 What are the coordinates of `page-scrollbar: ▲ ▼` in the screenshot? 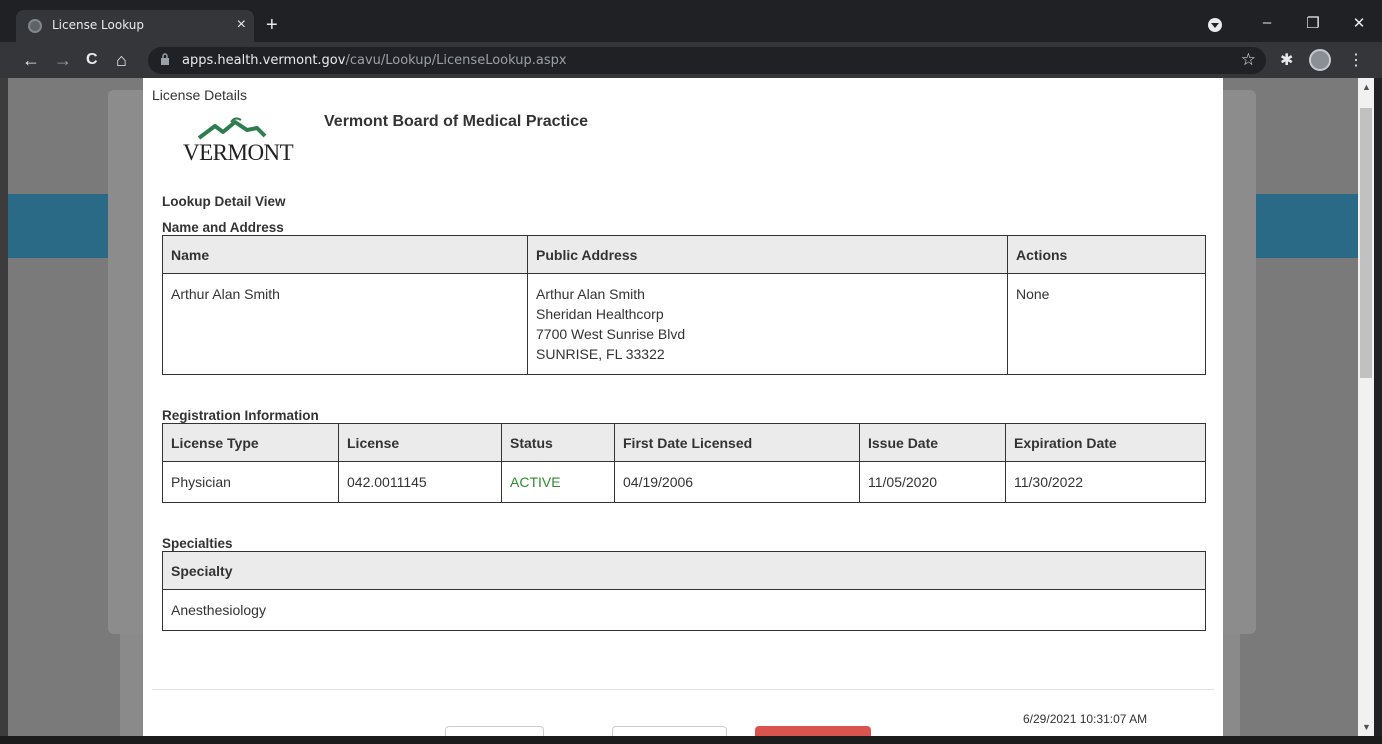 It's located at (1366, 407).